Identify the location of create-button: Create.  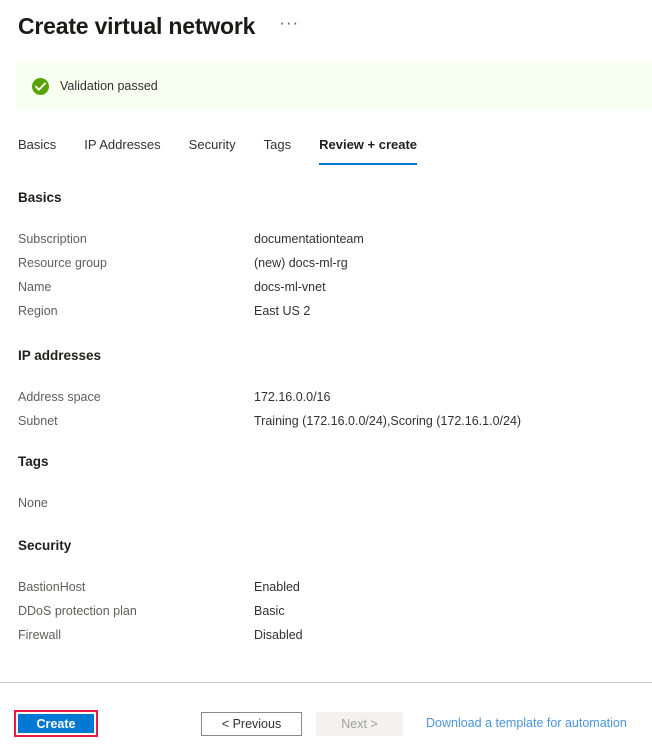
(56, 723).